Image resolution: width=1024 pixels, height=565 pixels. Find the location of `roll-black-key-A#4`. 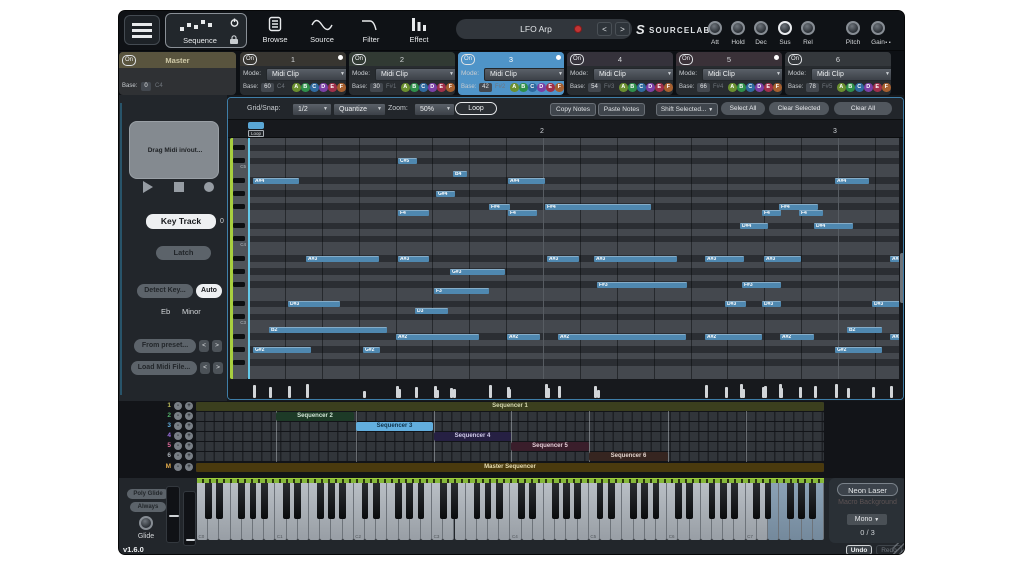

roll-black-key-A#4 is located at coordinates (239, 180).